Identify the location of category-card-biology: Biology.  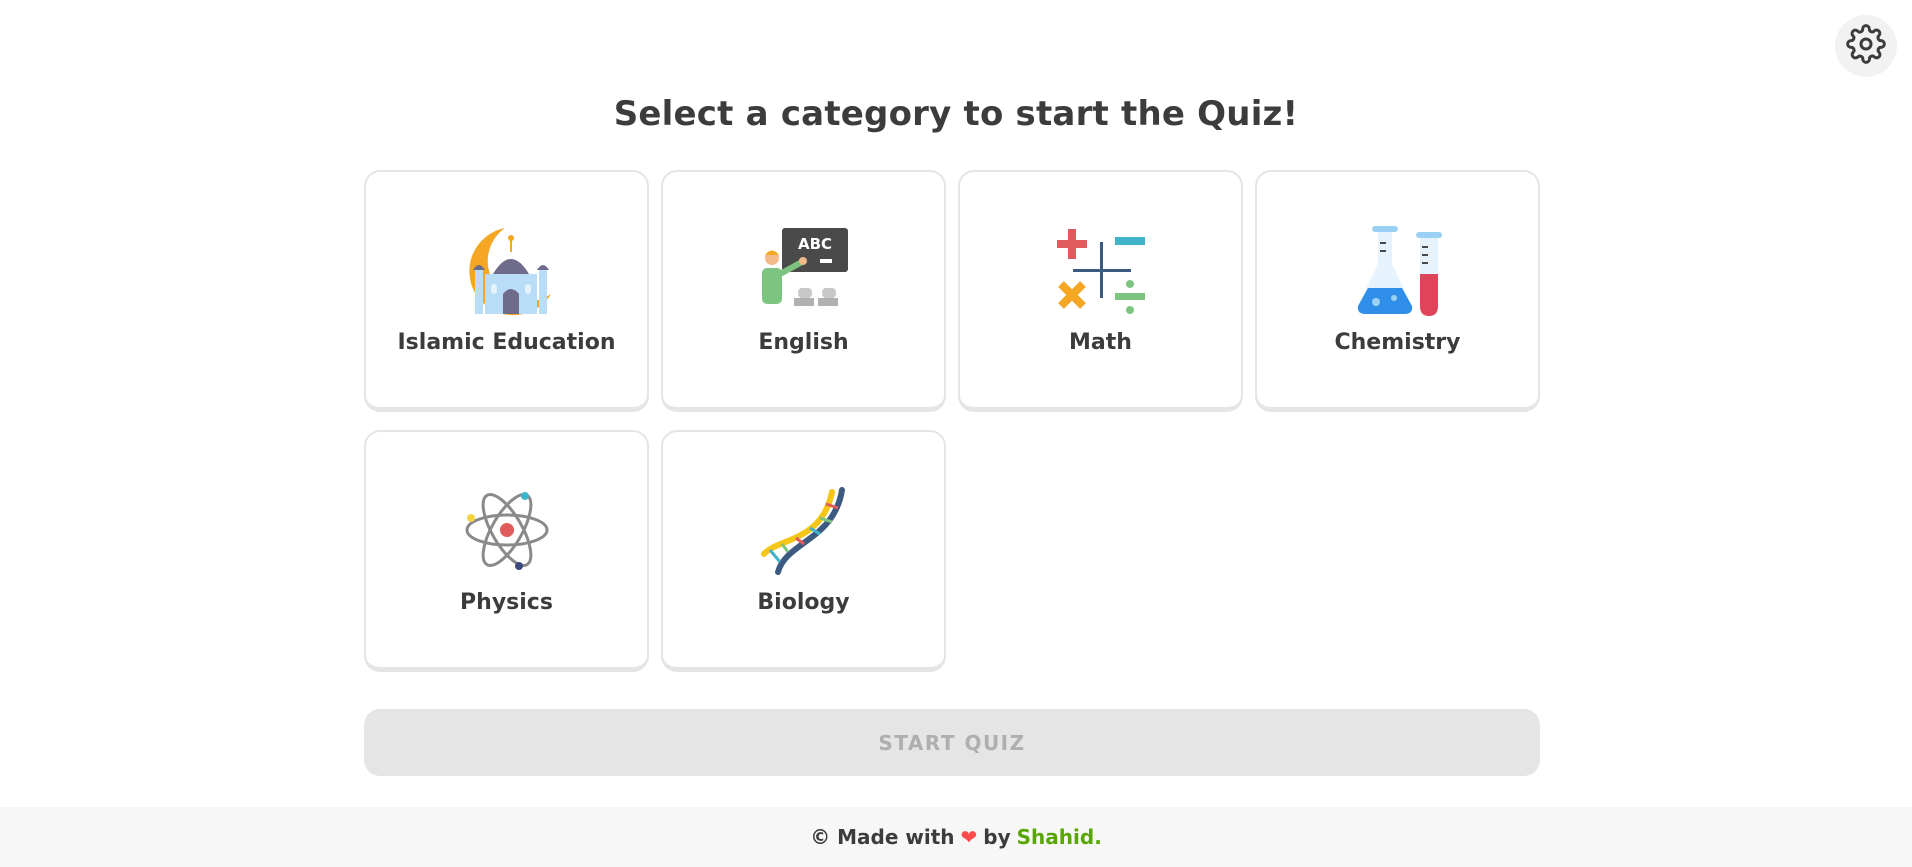
(803, 551).